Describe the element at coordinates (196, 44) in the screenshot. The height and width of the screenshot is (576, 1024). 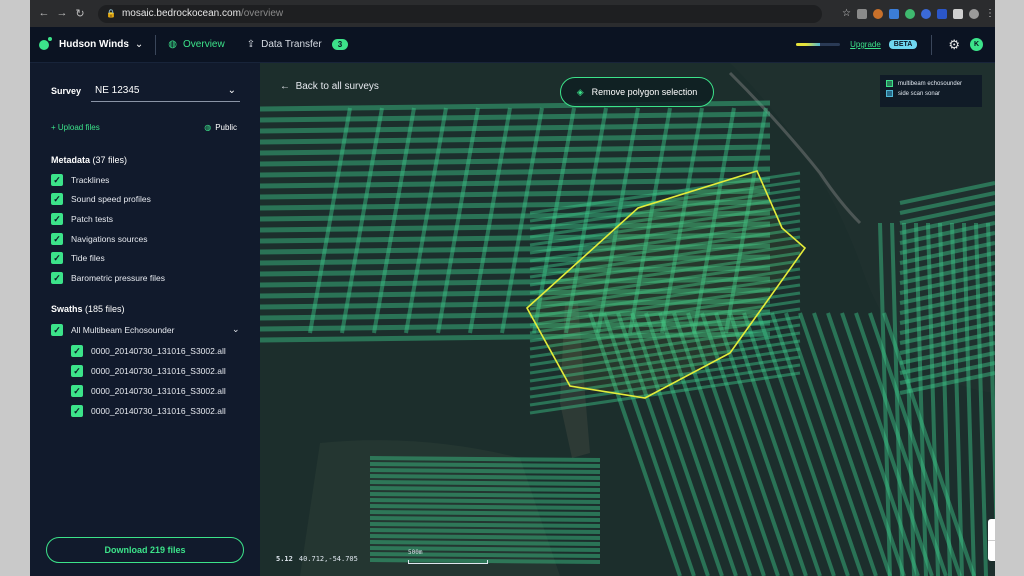
I see `tab-overview: ◍ Overview` at that location.